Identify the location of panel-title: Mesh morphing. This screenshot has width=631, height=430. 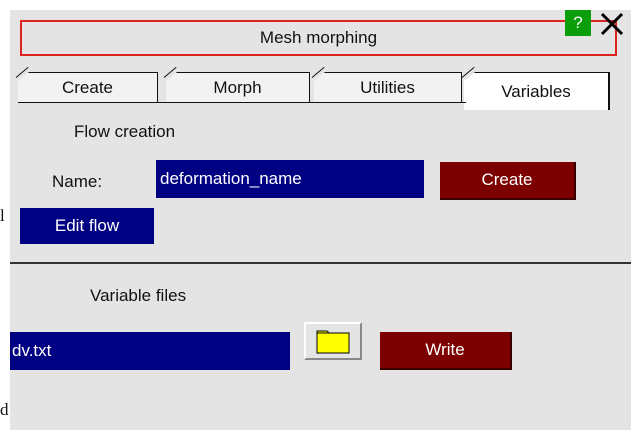
(318, 38).